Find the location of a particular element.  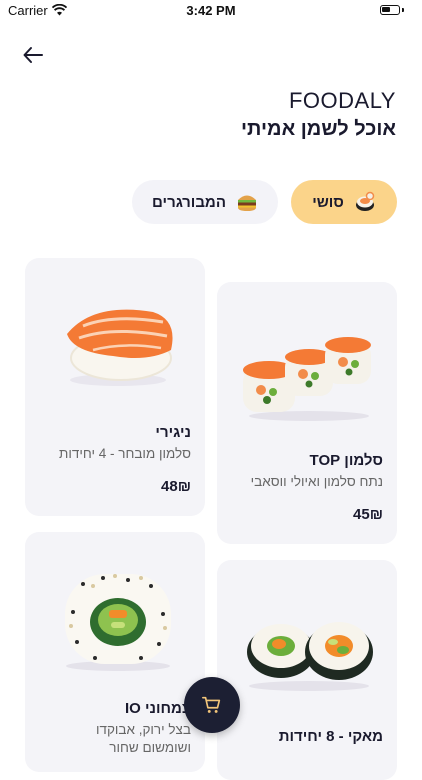

tab-sushi-label: סושי is located at coordinates (328, 202).